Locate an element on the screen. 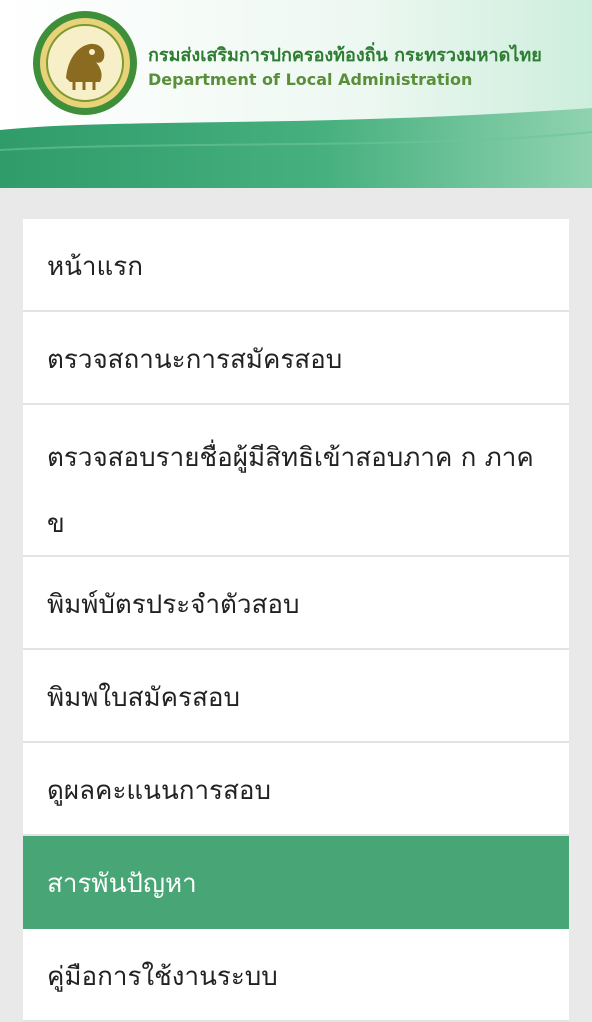 This screenshot has height=1022, width=592. menu-item-home: หน้าแรก is located at coordinates (296, 265).